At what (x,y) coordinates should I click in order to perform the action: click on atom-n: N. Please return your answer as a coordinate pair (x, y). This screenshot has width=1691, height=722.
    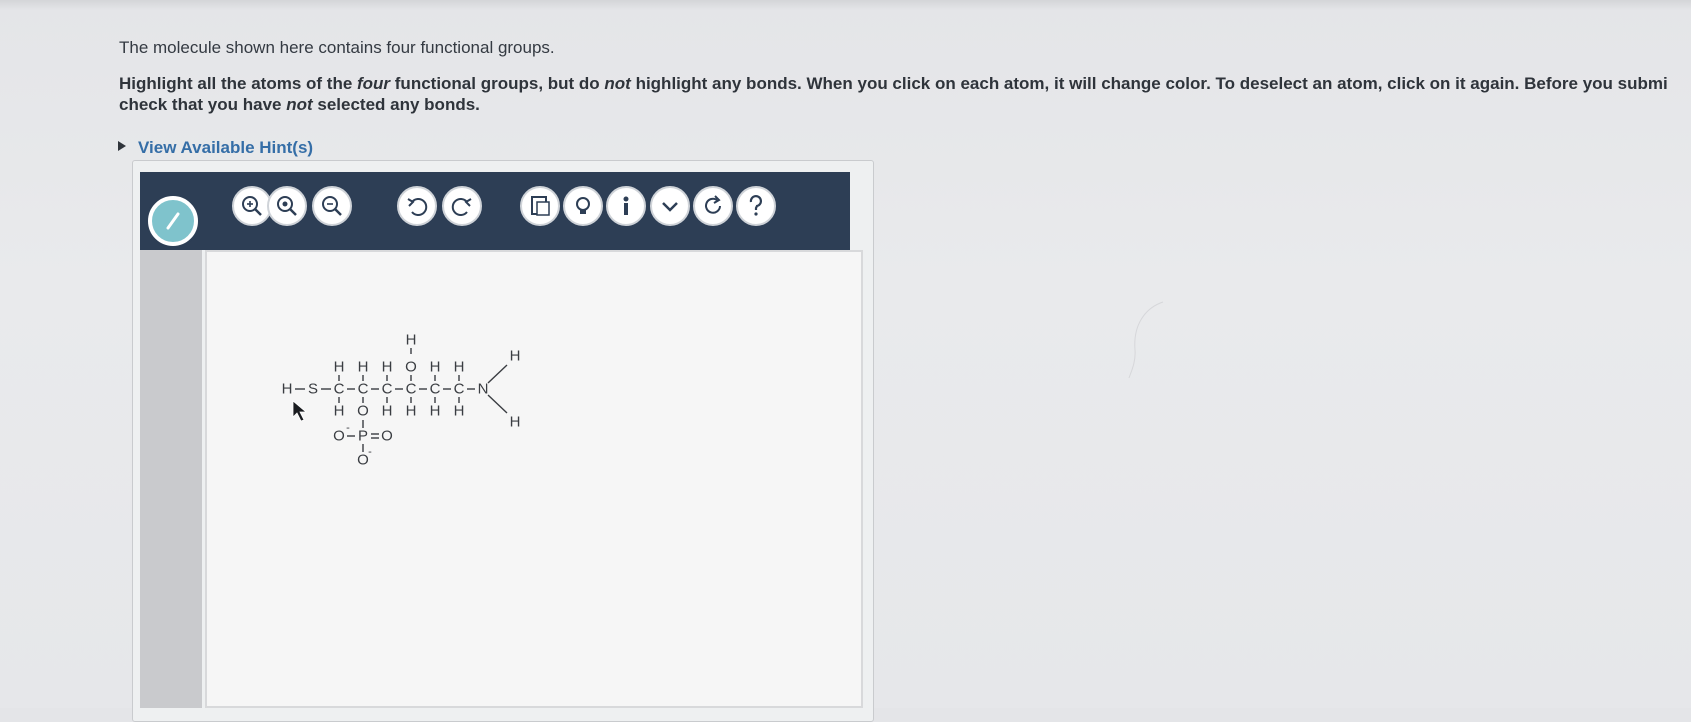
    Looking at the image, I should click on (483, 389).